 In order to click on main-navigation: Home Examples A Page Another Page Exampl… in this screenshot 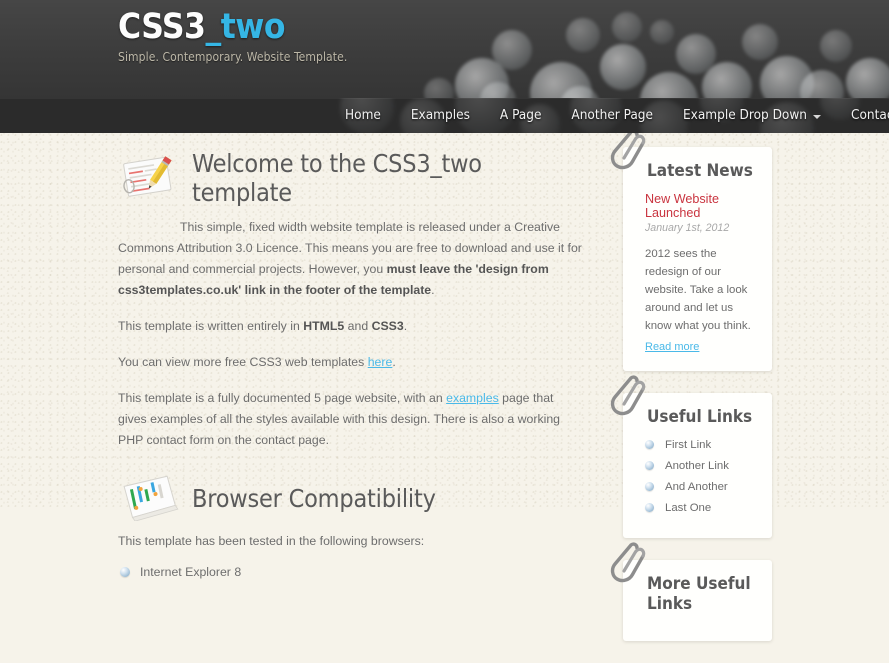, I will do `click(444, 115)`.